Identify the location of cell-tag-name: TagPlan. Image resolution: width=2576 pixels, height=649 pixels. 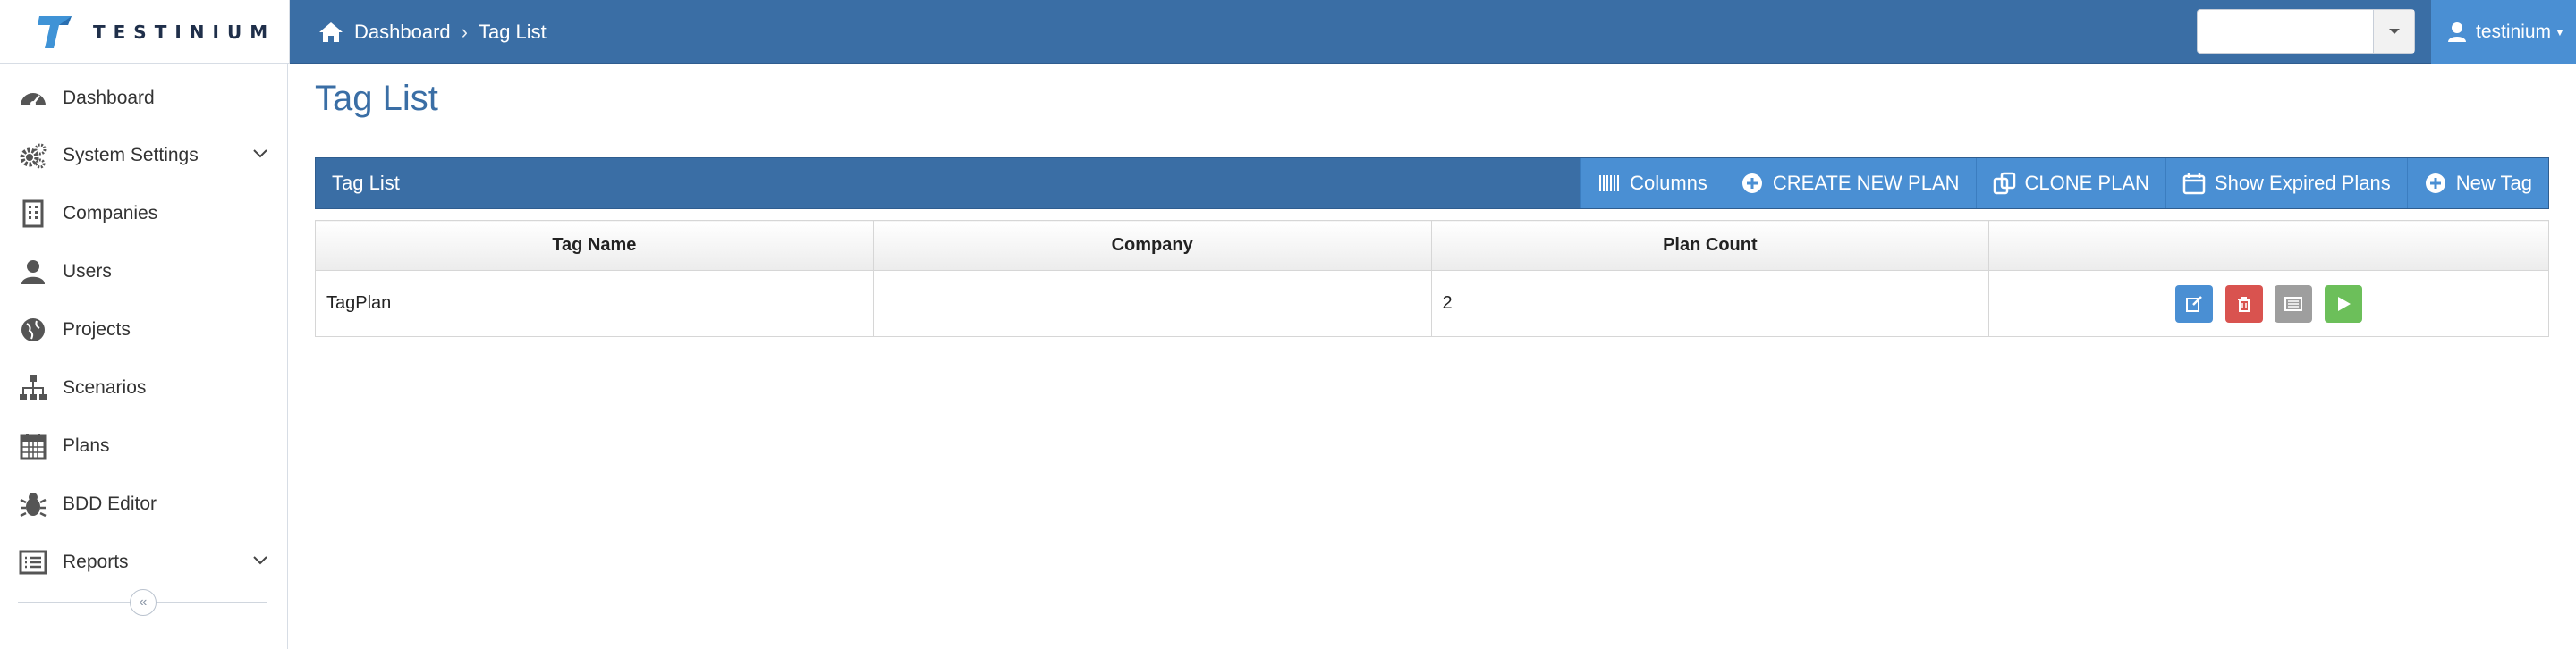
(594, 303).